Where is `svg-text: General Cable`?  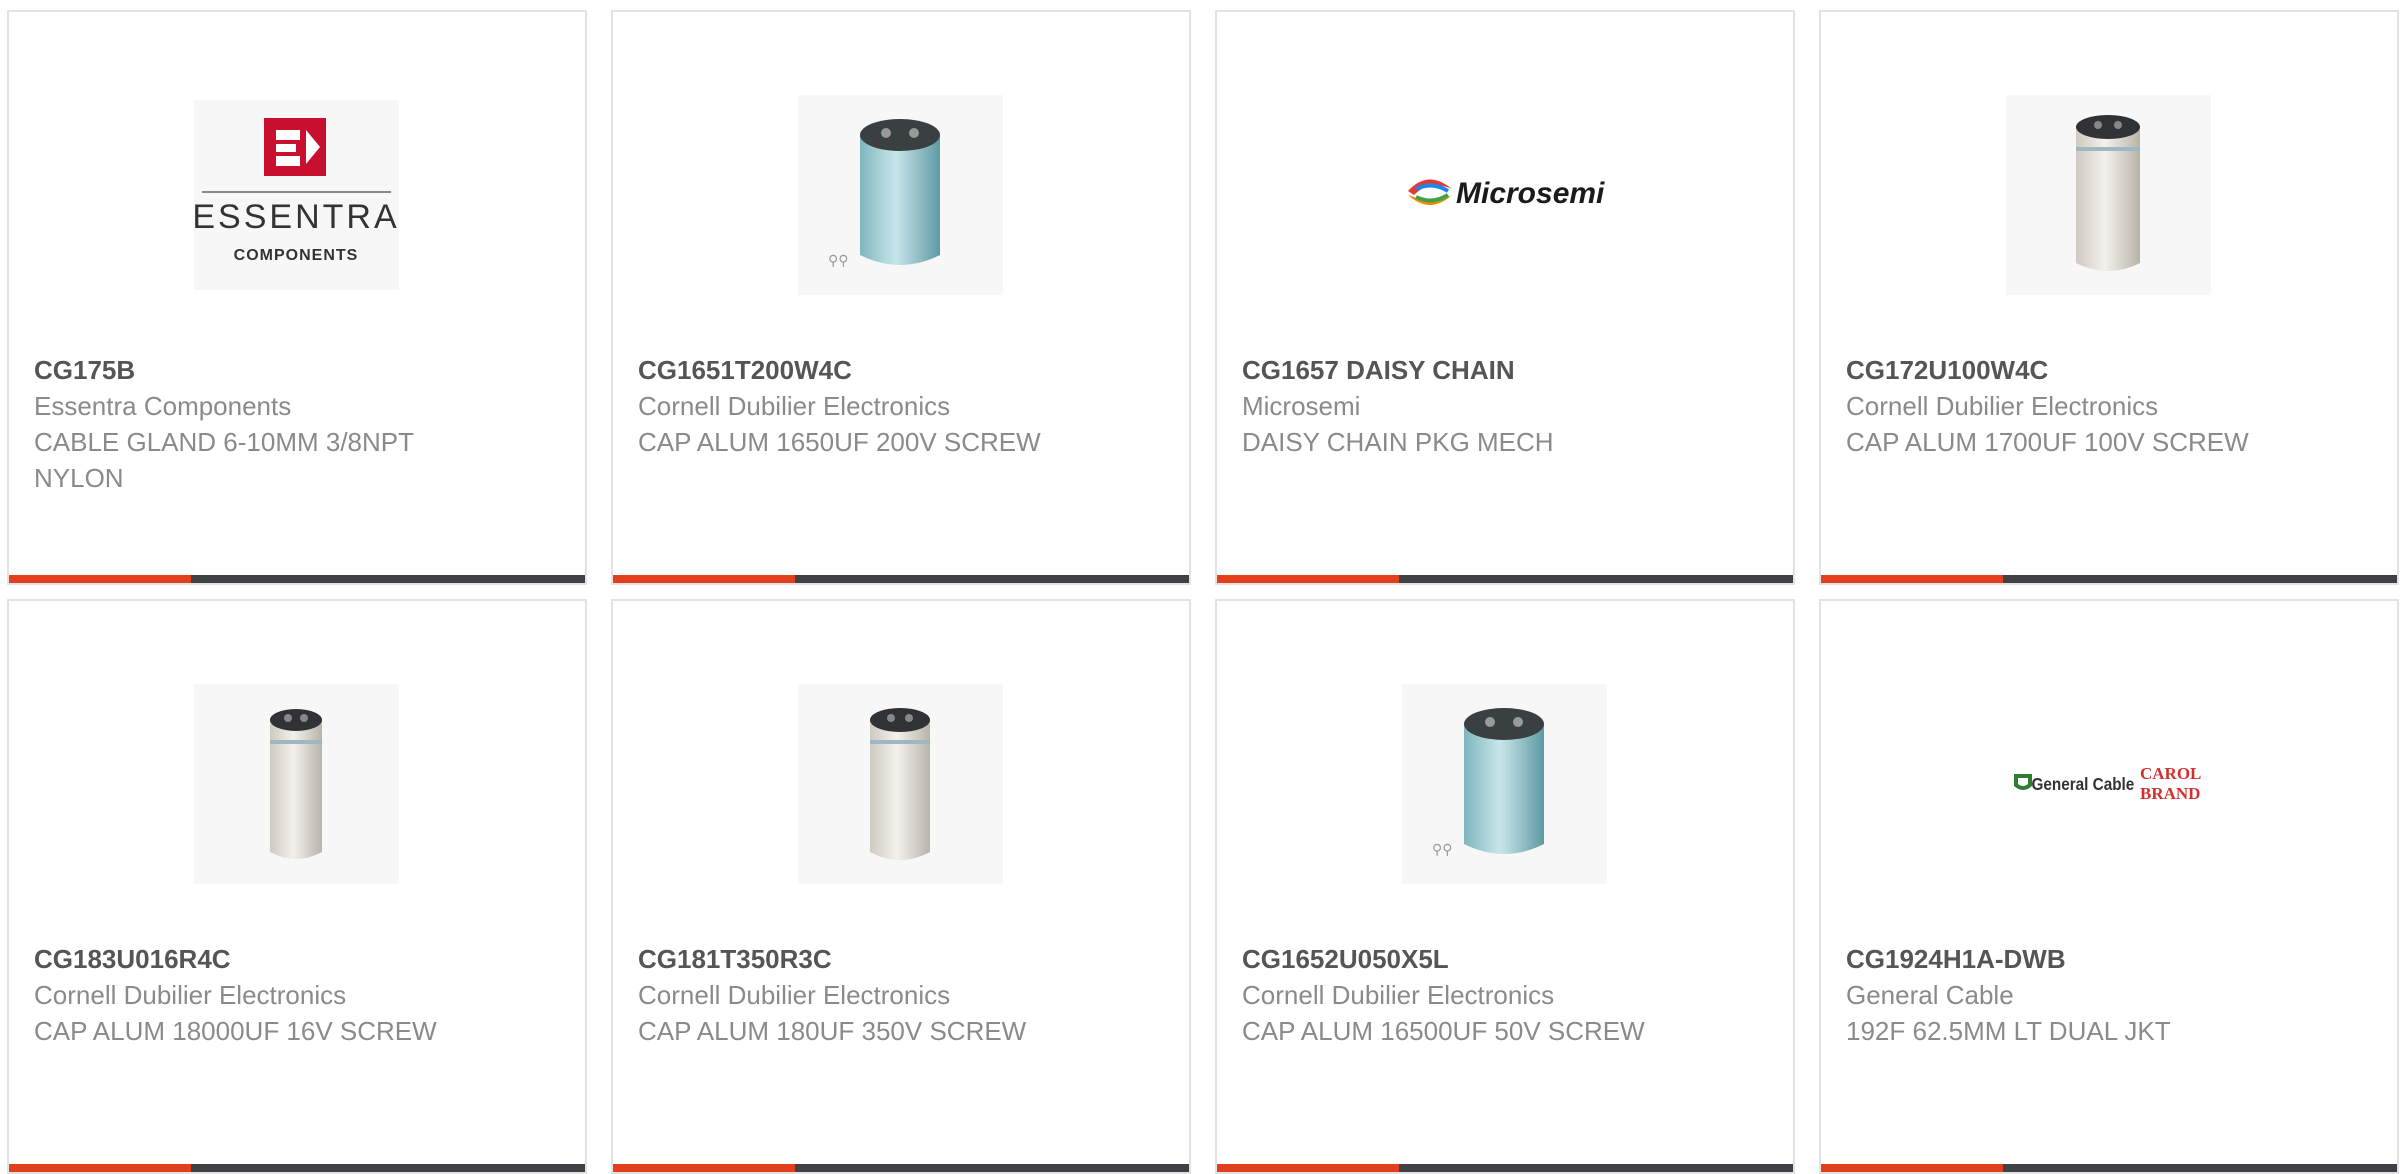 svg-text: General Cable is located at coordinates (2083, 784).